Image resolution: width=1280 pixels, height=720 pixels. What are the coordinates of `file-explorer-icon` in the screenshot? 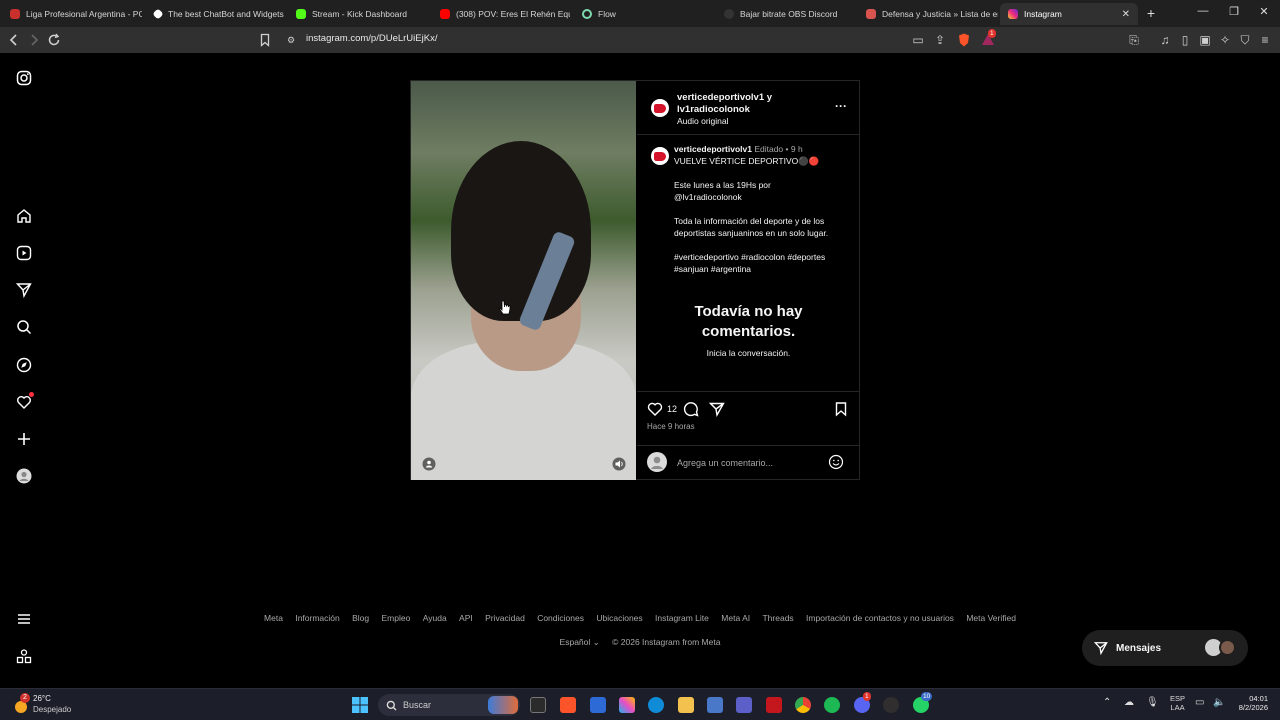 It's located at (686, 705).